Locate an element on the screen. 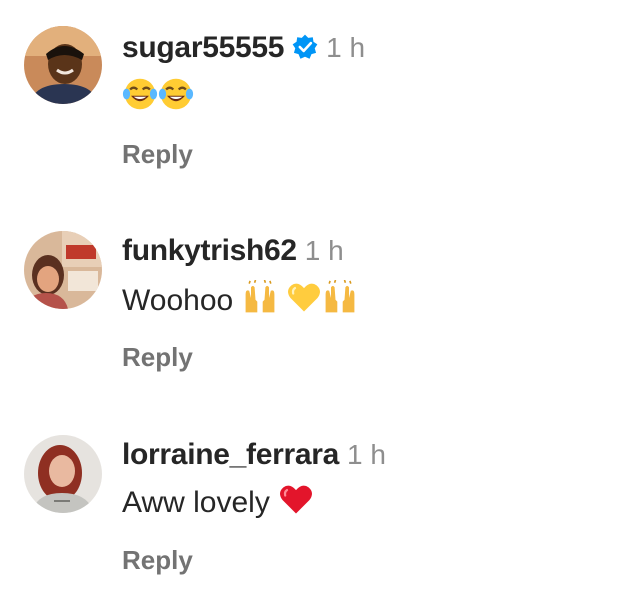 Image resolution: width=634 pixels, height=601 pixels. comment-header: lorraine_ferrara 1 h is located at coordinates (254, 455).